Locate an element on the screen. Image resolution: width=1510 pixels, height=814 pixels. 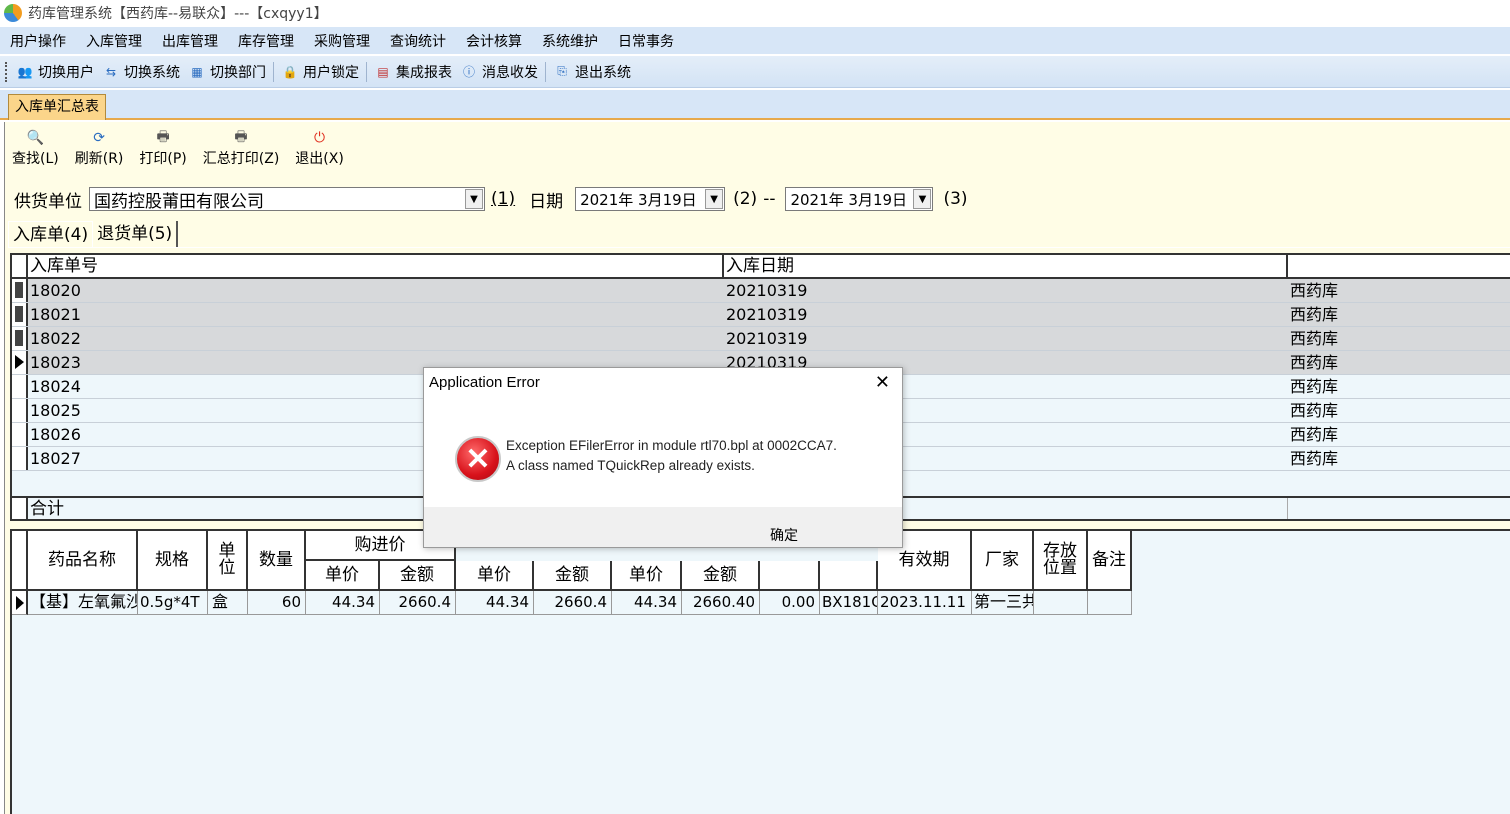
cell-unit: 盒 is located at coordinates (228, 603).